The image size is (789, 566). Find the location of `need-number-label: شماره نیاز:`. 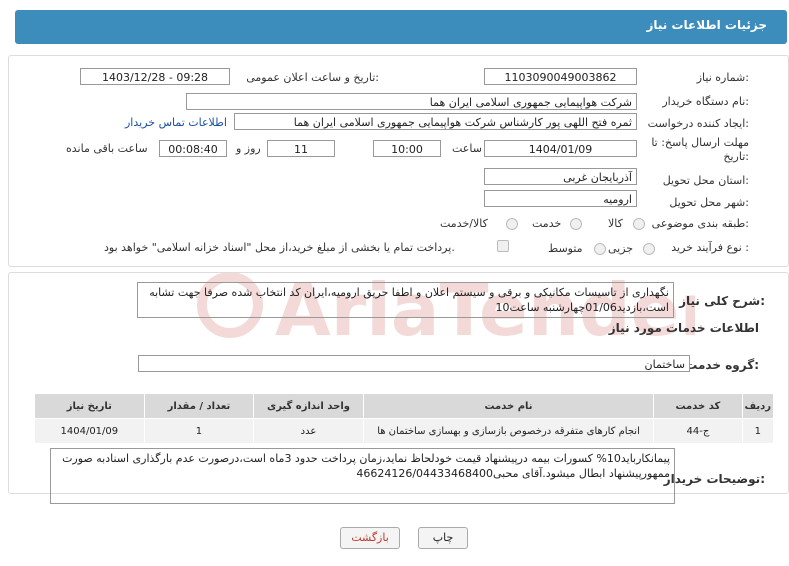

need-number-label: شماره نیاز: is located at coordinates (722, 77).